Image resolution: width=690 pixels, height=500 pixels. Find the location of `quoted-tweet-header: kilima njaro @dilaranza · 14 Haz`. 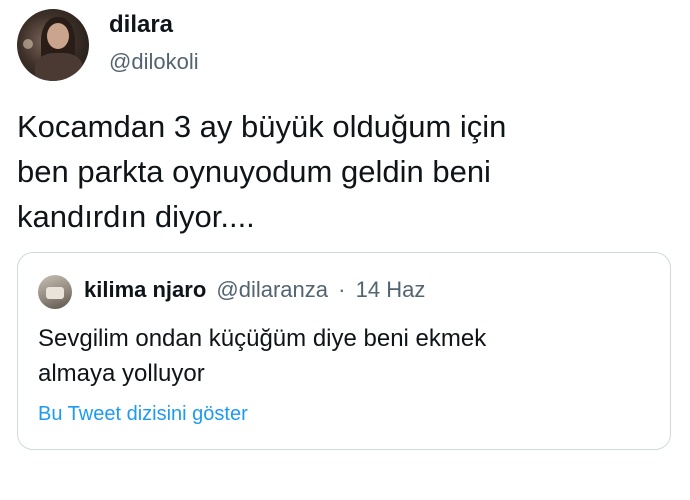

quoted-tweet-header: kilima njaro @dilaranza · 14 Haz is located at coordinates (254, 290).